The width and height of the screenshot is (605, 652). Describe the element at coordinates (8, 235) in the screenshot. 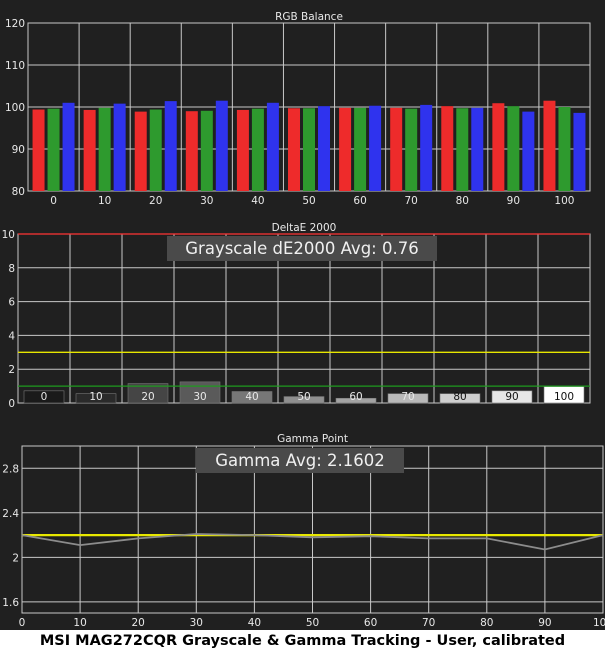

I see `y-tick-label: 10` at that location.